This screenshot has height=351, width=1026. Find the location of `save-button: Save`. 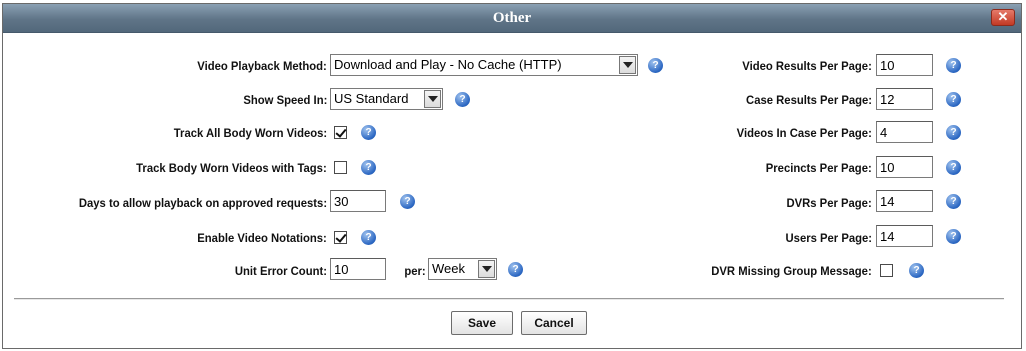

save-button: Save is located at coordinates (482, 323).